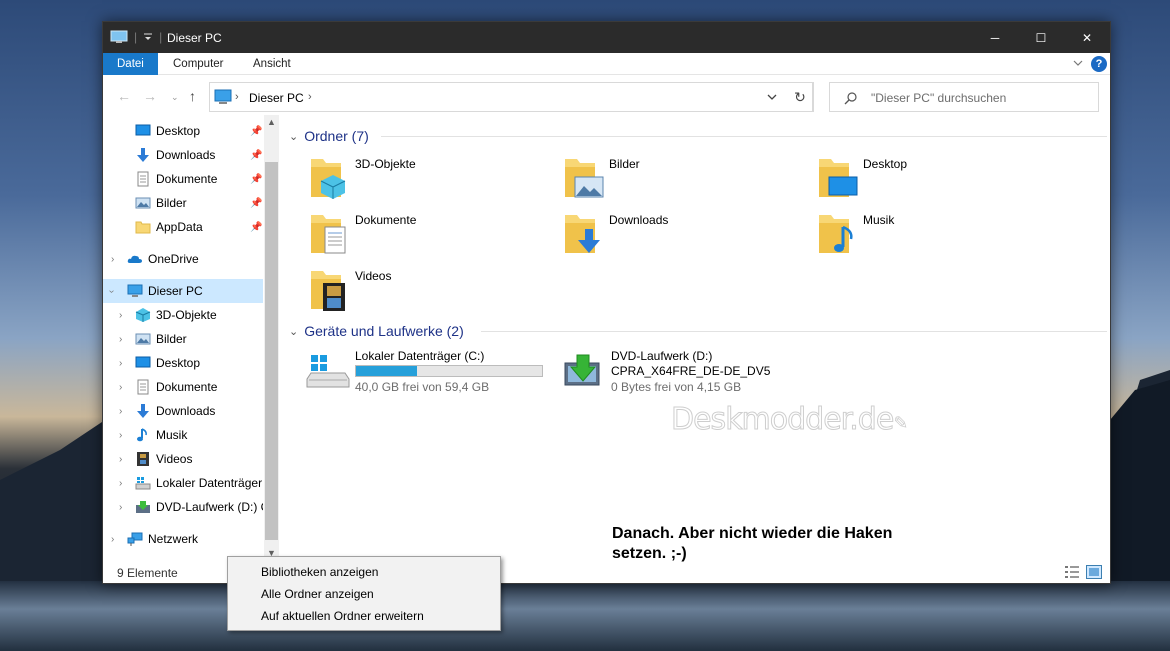 The image size is (1170, 651). Describe the element at coordinates (683, 235) in the screenshot. I see `folder-downloads: Downloads` at that location.